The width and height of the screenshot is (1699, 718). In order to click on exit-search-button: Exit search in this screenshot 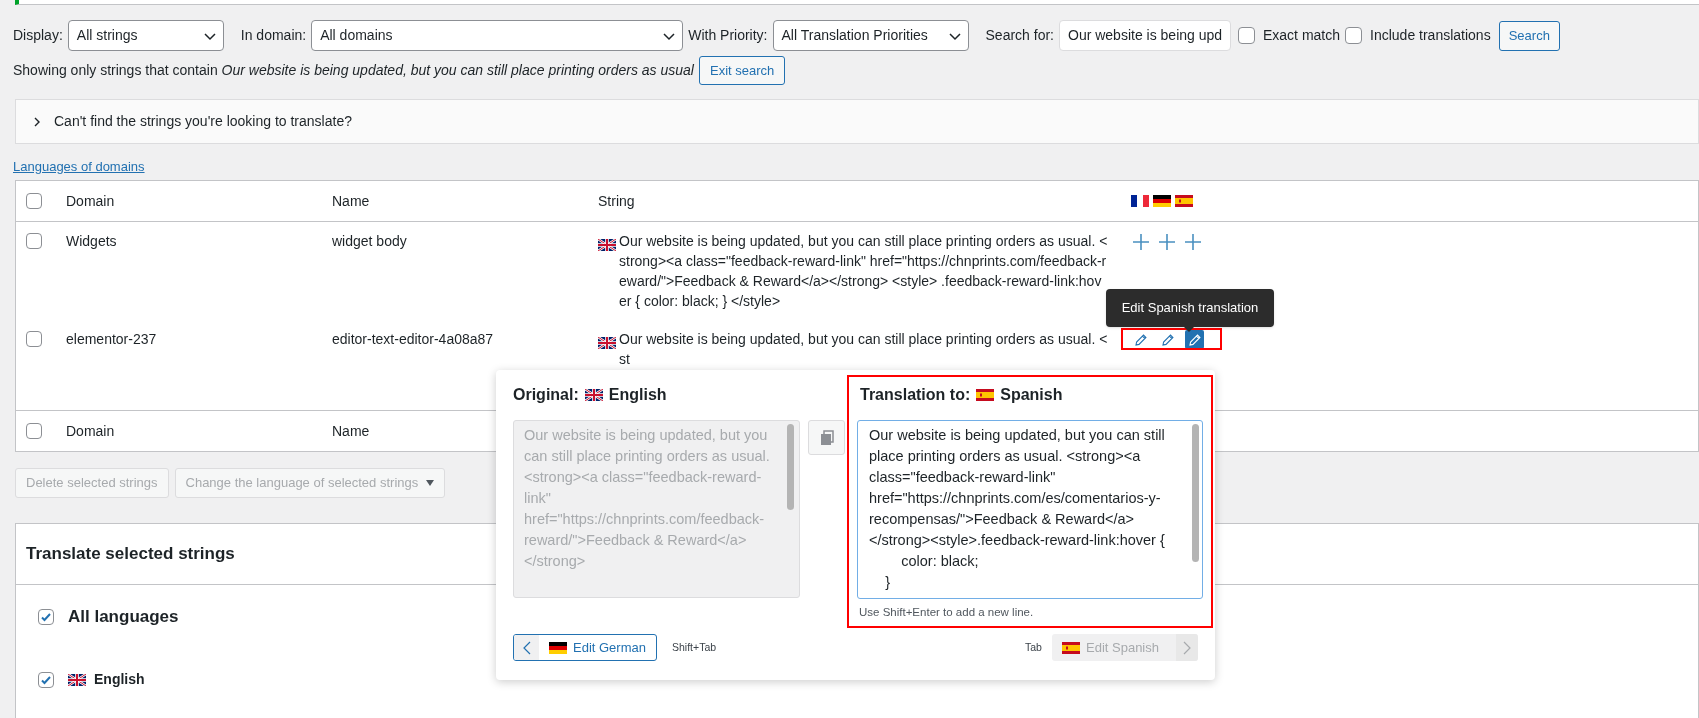, I will do `click(742, 70)`.